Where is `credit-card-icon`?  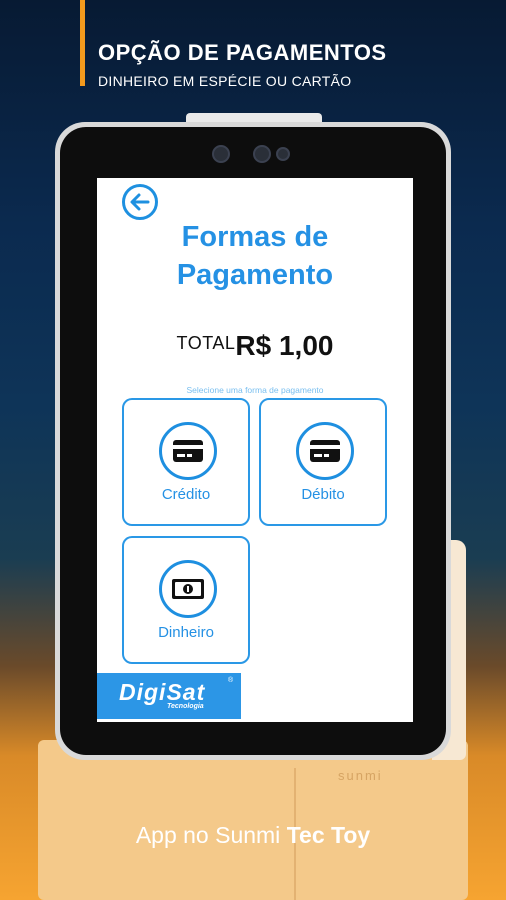 credit-card-icon is located at coordinates (188, 451).